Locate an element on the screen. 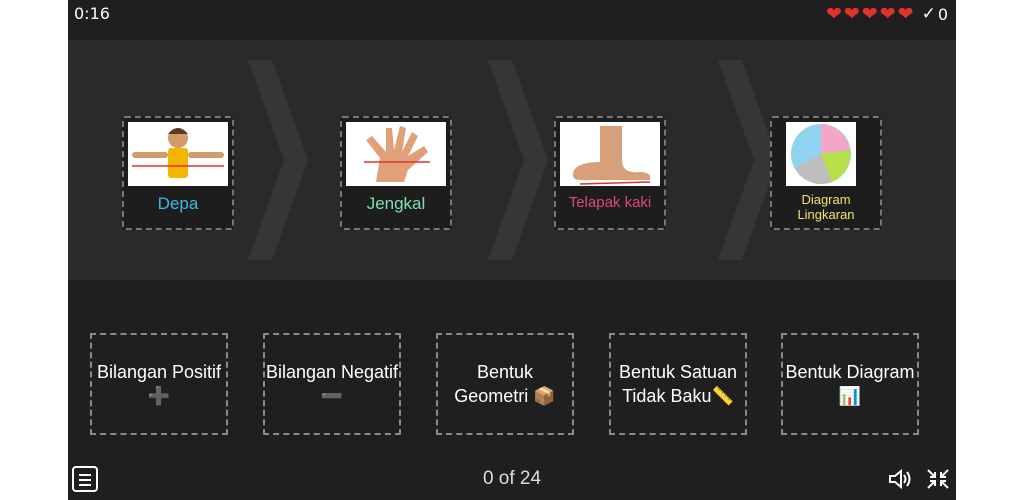 The width and height of the screenshot is (1024, 500). progress-counter: 0 of 24 is located at coordinates (512, 478).